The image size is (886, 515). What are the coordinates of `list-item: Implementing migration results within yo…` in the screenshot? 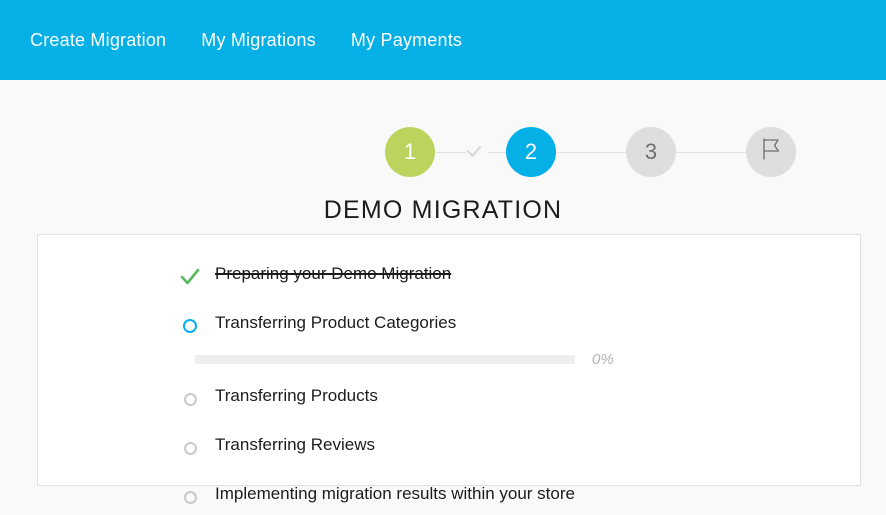 It's located at (396, 499).